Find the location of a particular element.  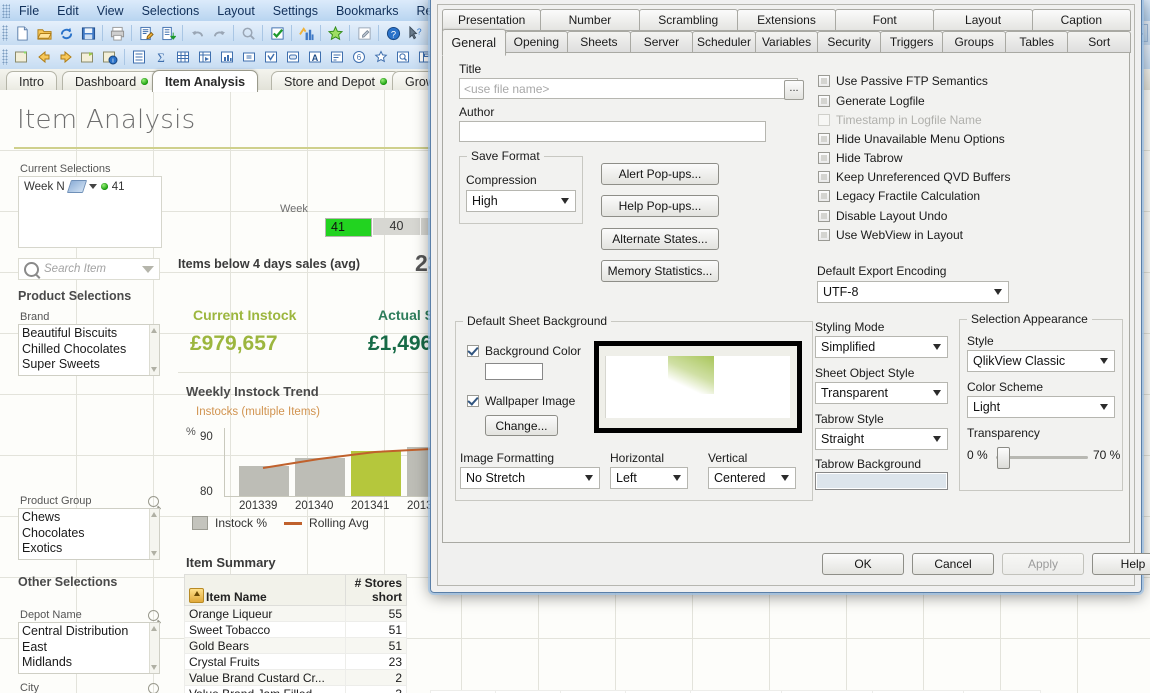

checkbox-wallpaper-image: Wallpaper Image is located at coordinates (521, 401).